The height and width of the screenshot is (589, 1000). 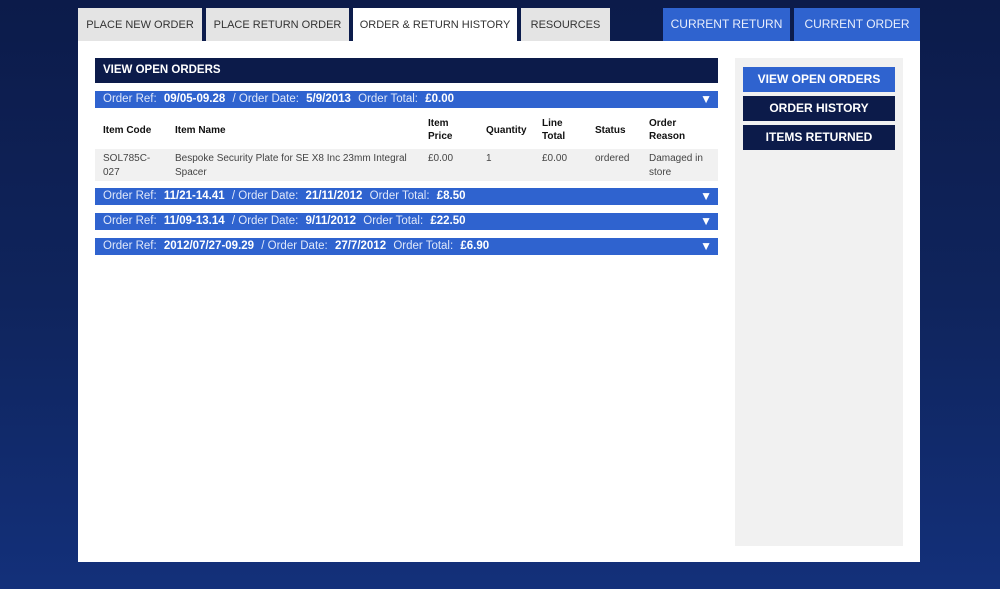 I want to click on order-total-value: £0.00, so click(x=439, y=99).